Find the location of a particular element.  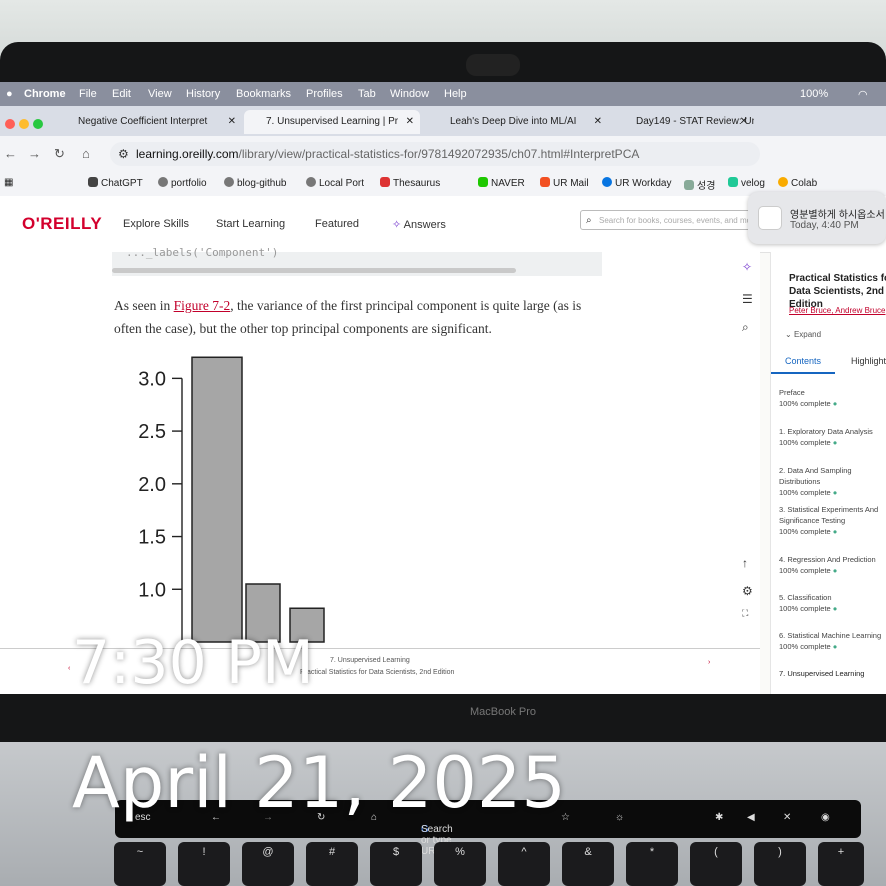

key-plus: + is located at coordinates (841, 864).